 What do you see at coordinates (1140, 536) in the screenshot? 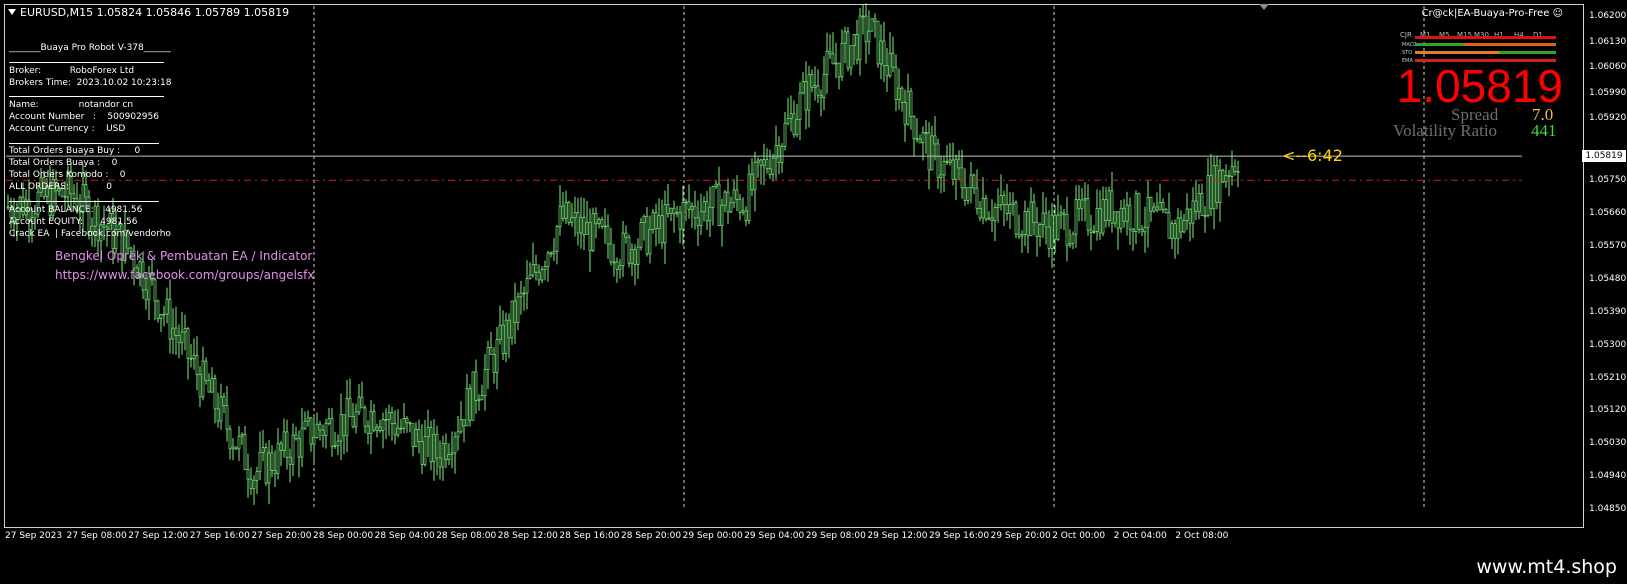
I see `time-axis-label: 2 Oct 04:00` at bounding box center [1140, 536].